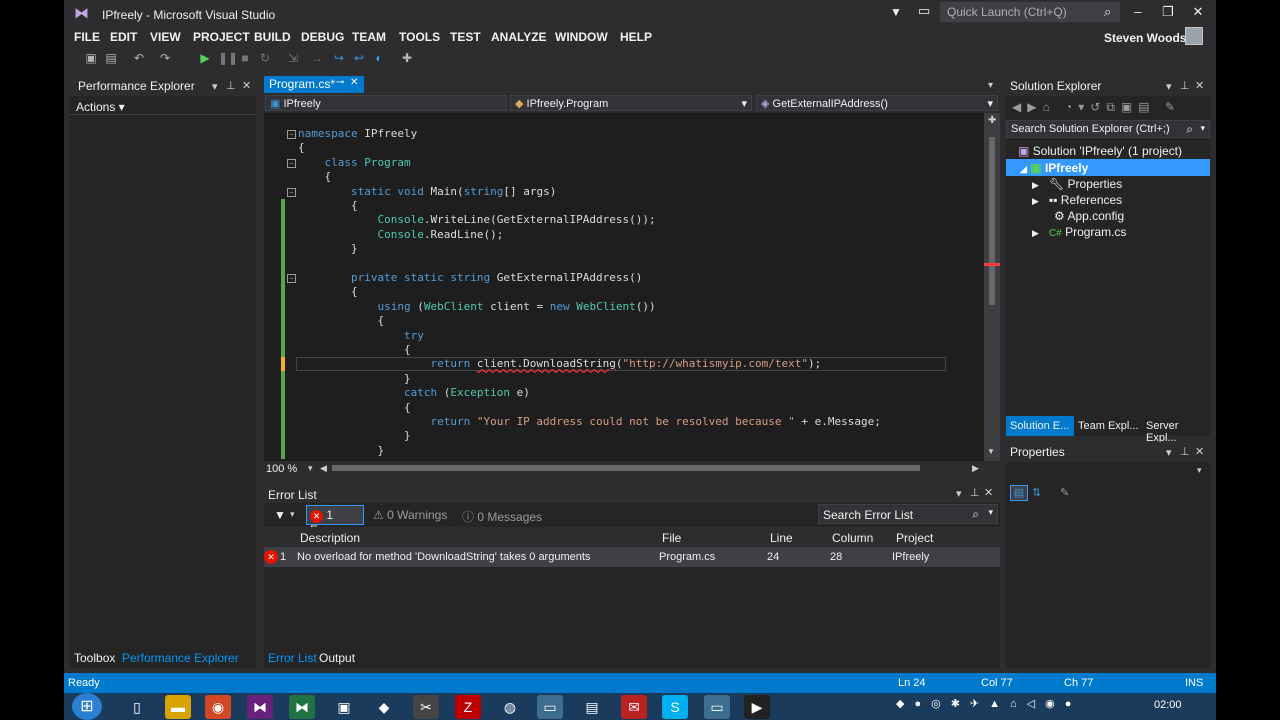 This screenshot has height=720, width=1280. Describe the element at coordinates (292, 514) in the screenshot. I see `filter-dropdown-icon: ▾` at that location.